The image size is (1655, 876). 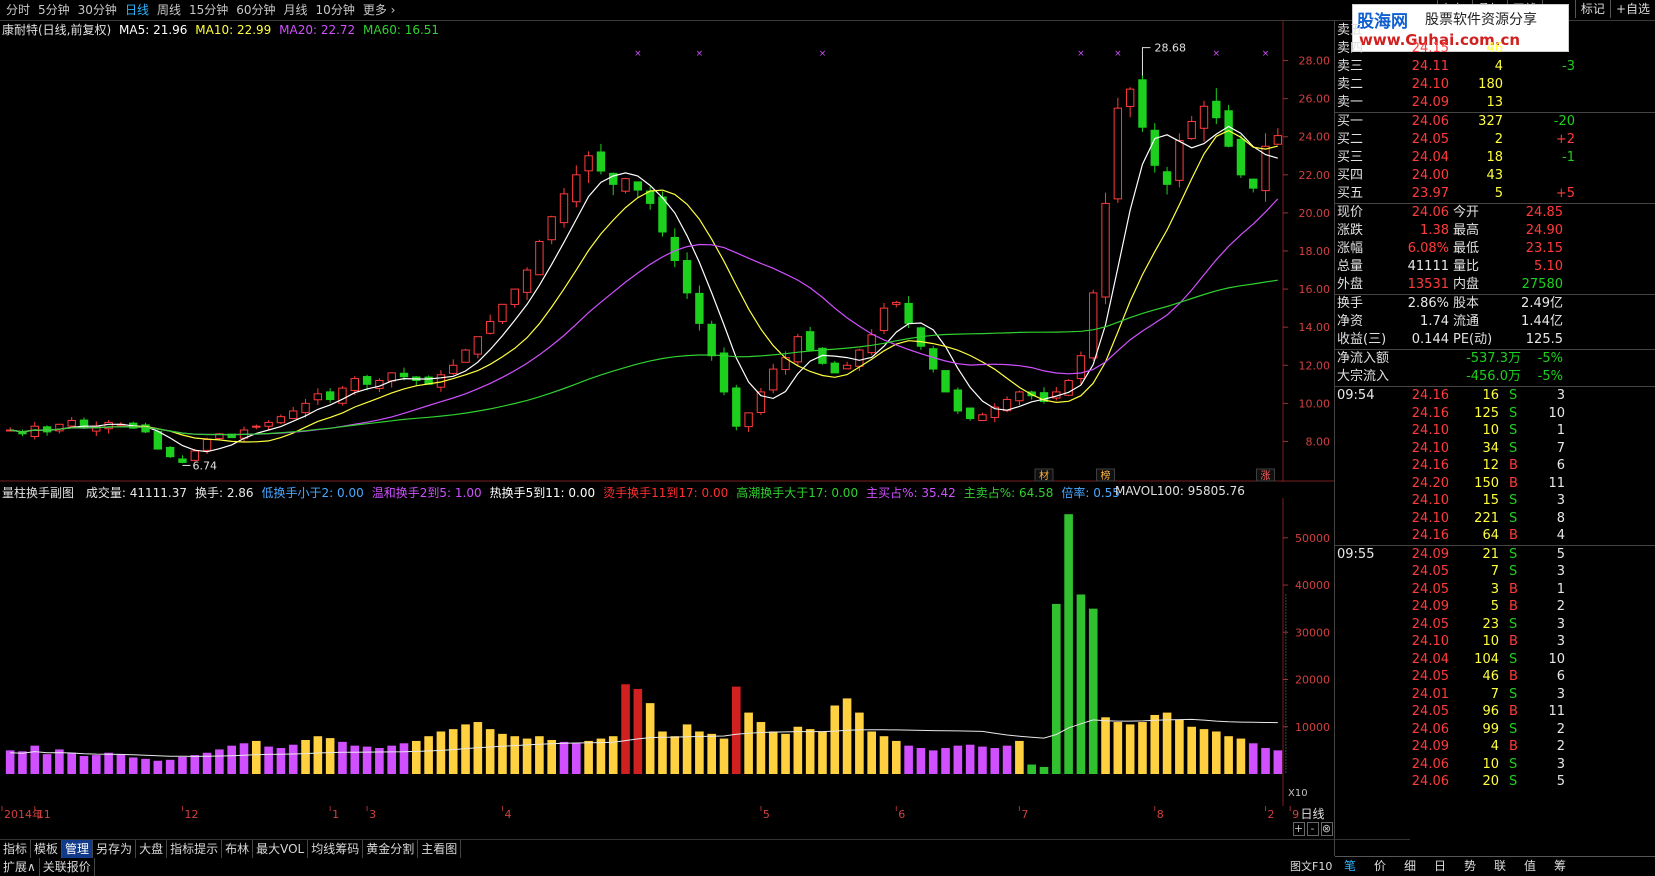 I want to click on quote-tab: 筹, so click(x=1560, y=866).